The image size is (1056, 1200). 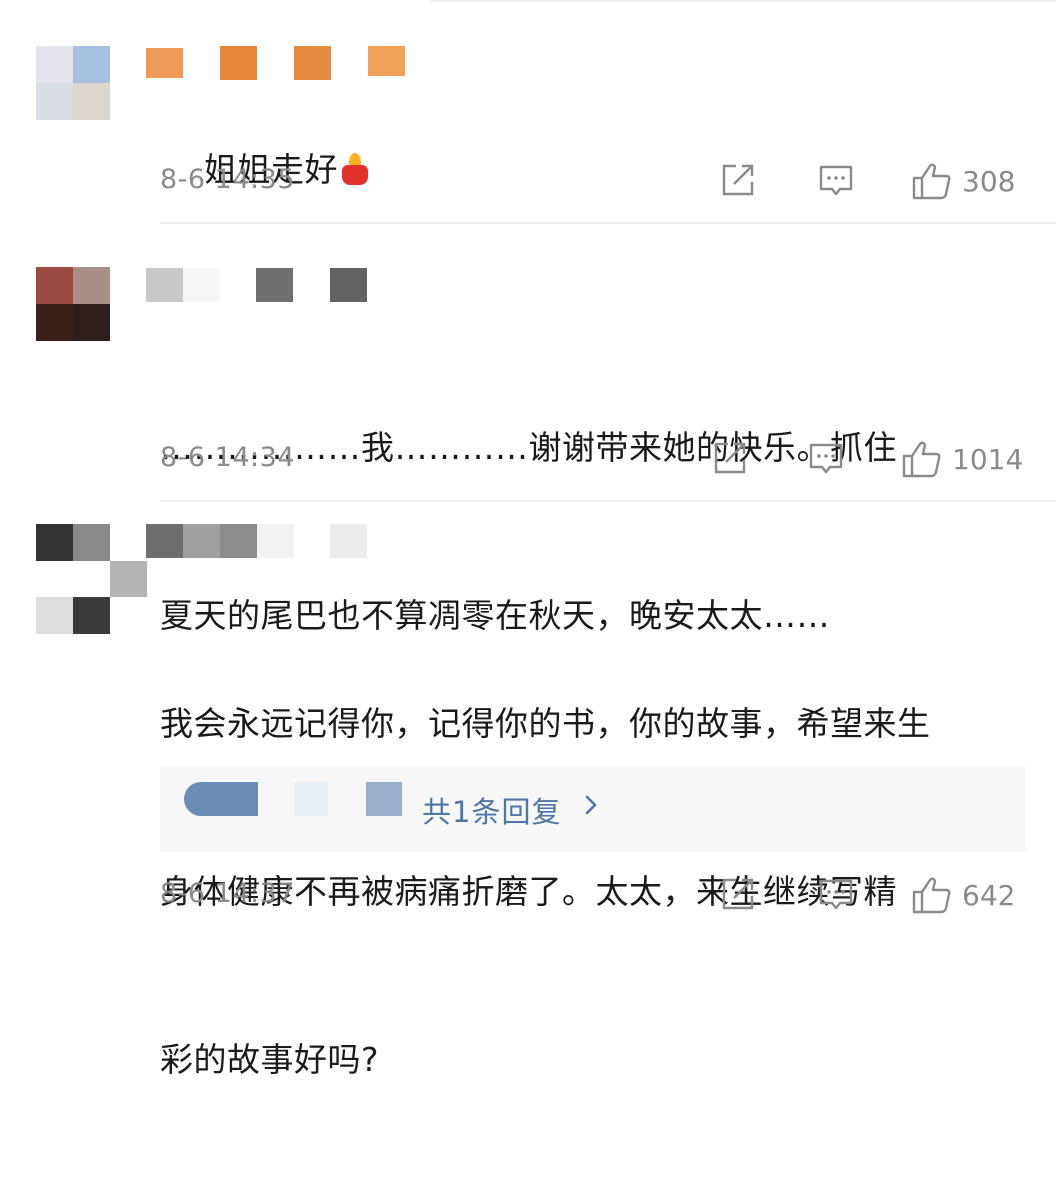 What do you see at coordinates (591, 805) in the screenshot?
I see `chevron-right-icon` at bounding box center [591, 805].